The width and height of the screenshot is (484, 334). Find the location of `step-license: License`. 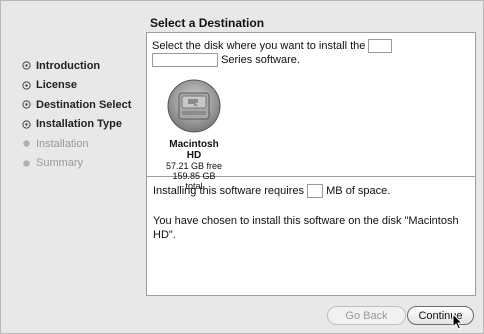

step-license: License is located at coordinates (76, 86).